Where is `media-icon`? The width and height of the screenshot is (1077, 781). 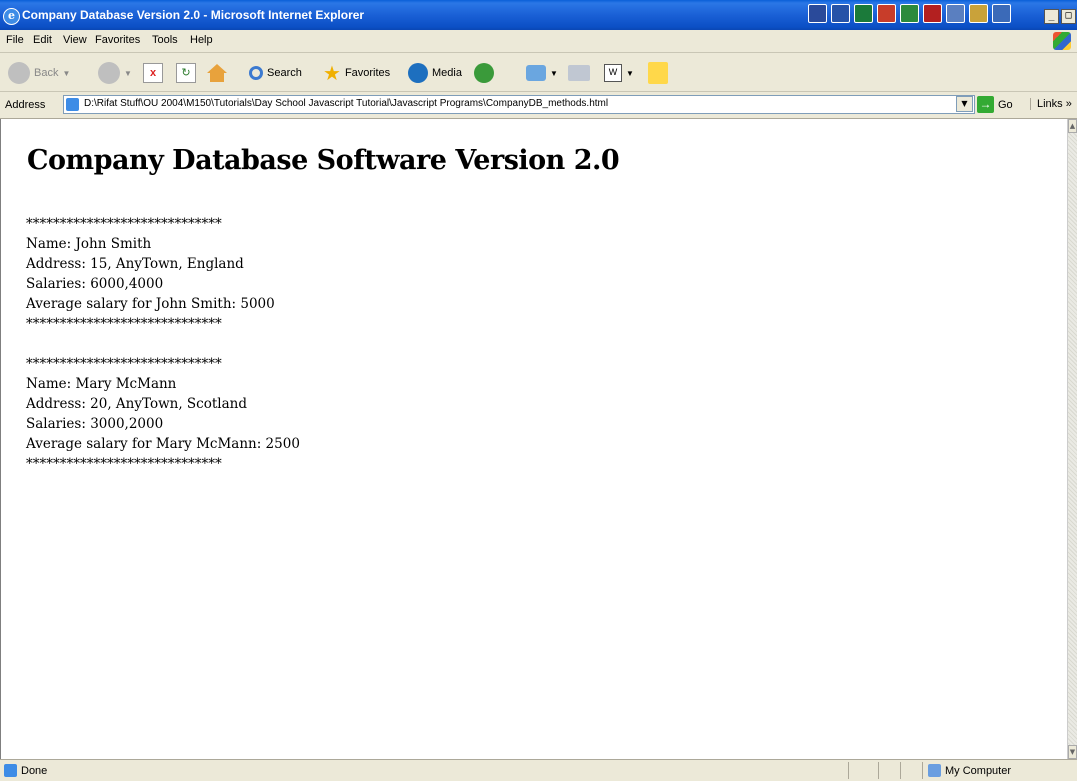 media-icon is located at coordinates (418, 73).